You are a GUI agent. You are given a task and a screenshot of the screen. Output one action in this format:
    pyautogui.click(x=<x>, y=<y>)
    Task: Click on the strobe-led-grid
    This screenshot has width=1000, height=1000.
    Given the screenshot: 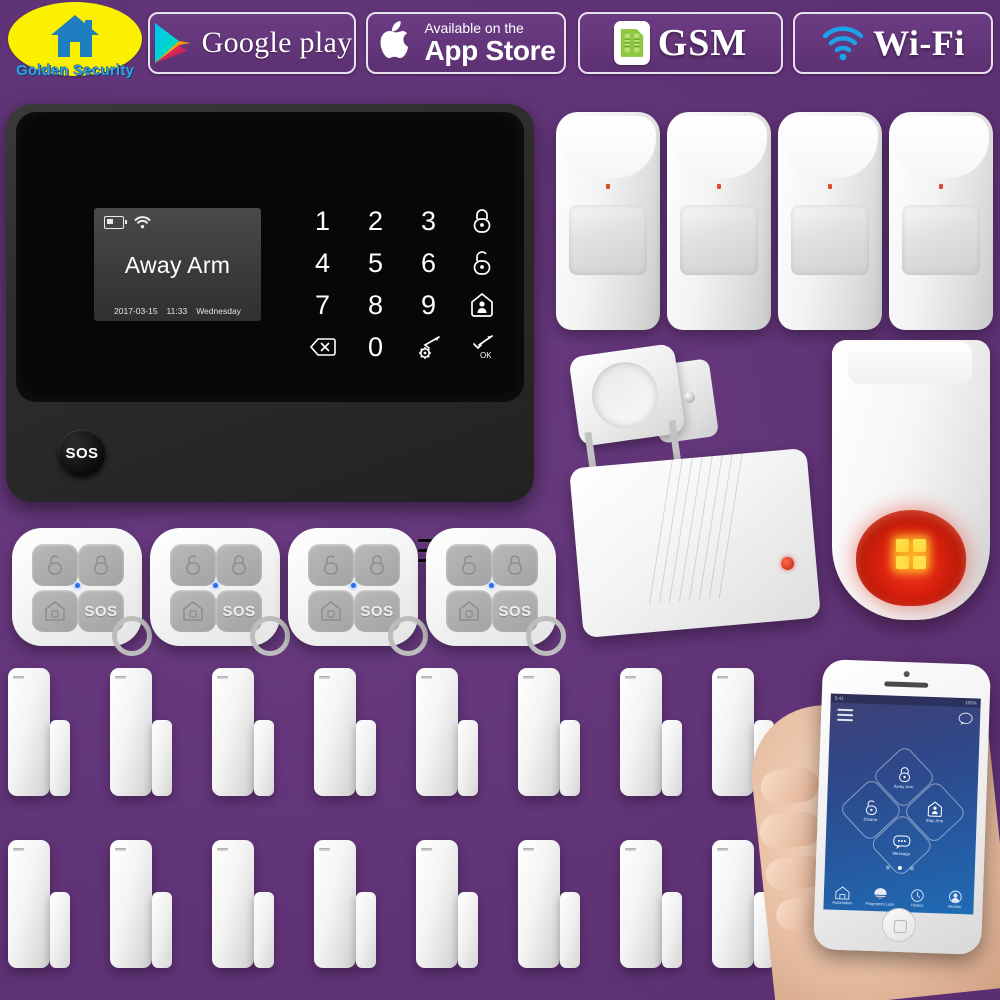 What is the action you would take?
    pyautogui.click(x=911, y=554)
    